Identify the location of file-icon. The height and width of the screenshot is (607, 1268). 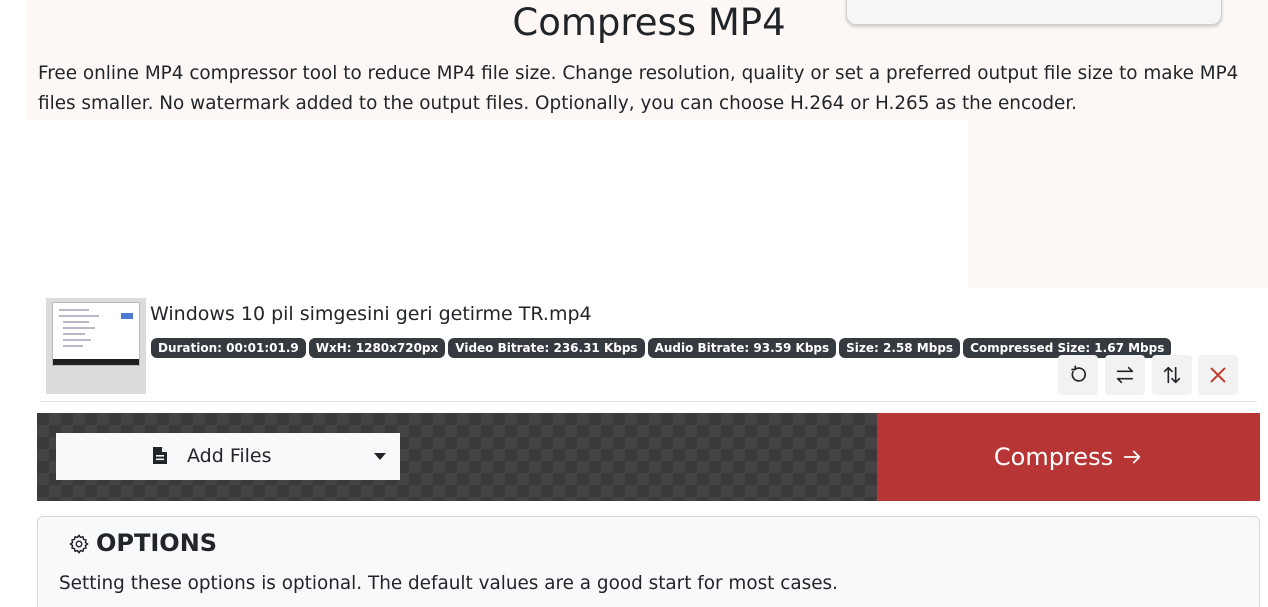
(160, 455).